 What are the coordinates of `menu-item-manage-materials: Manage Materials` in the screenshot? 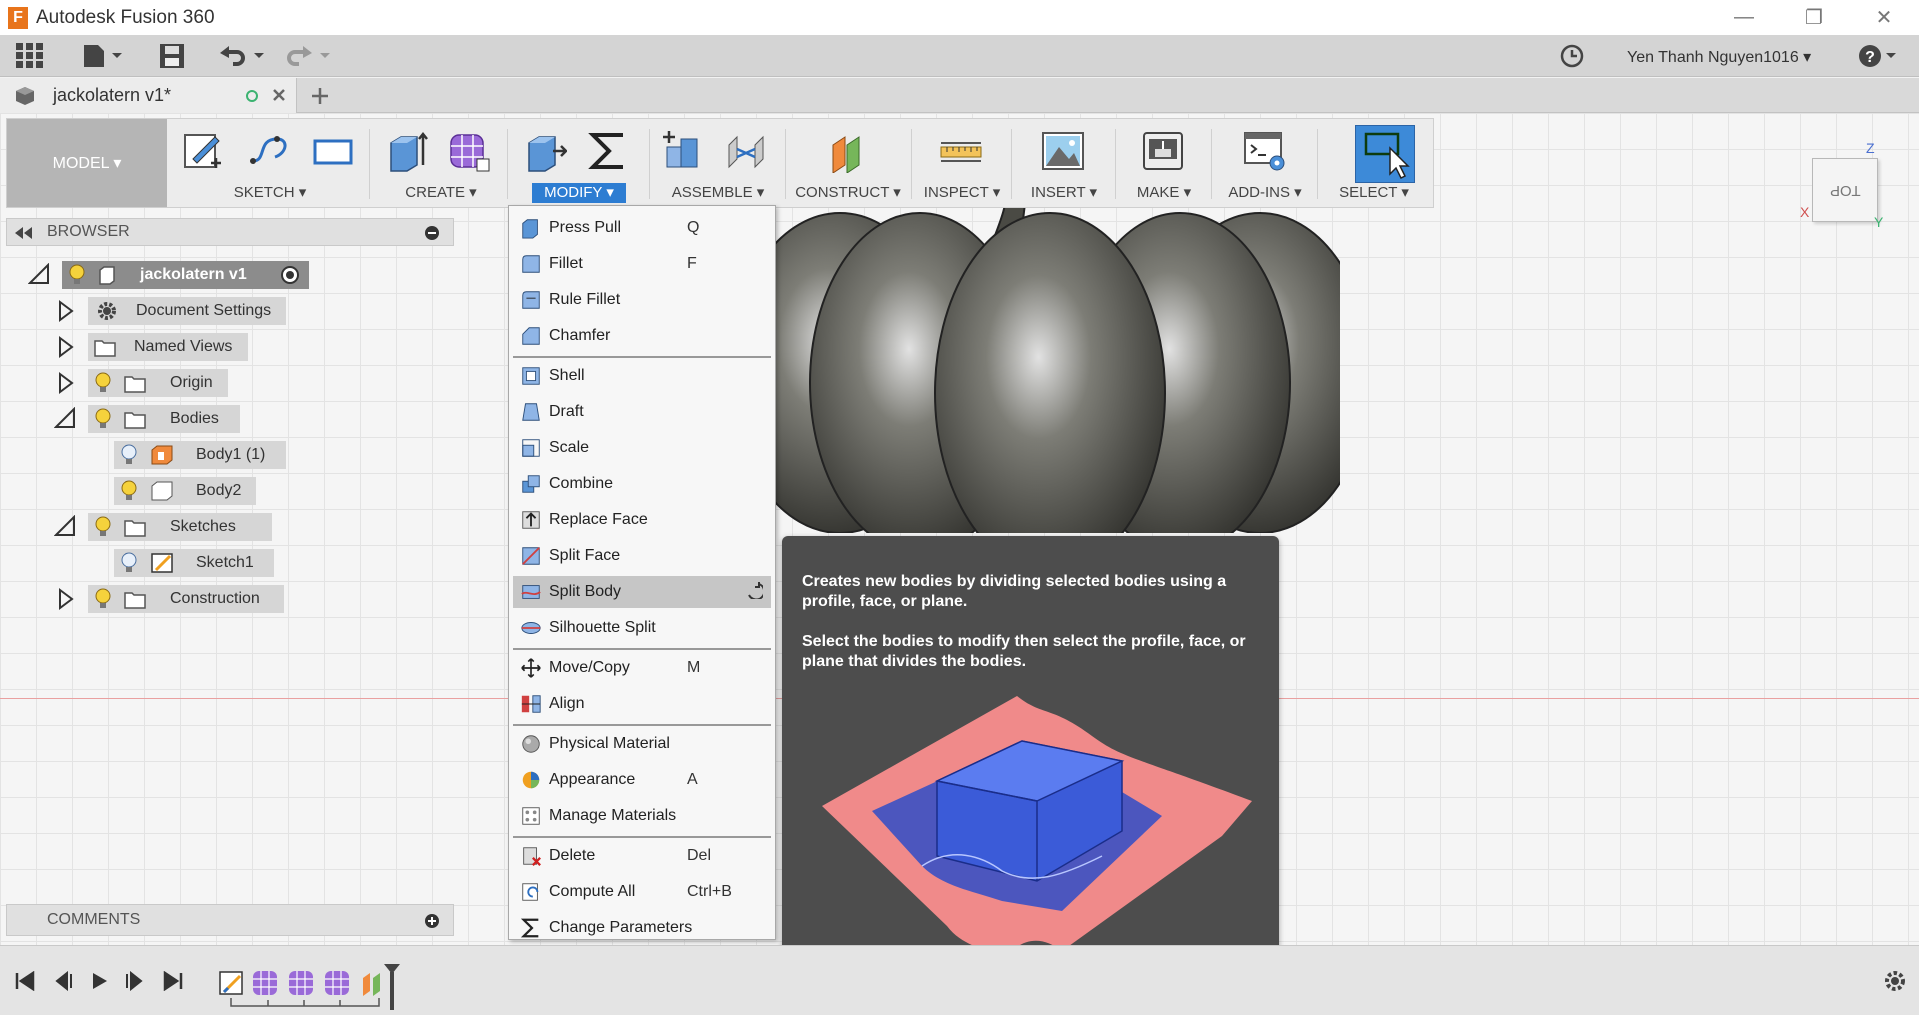 It's located at (642, 816).